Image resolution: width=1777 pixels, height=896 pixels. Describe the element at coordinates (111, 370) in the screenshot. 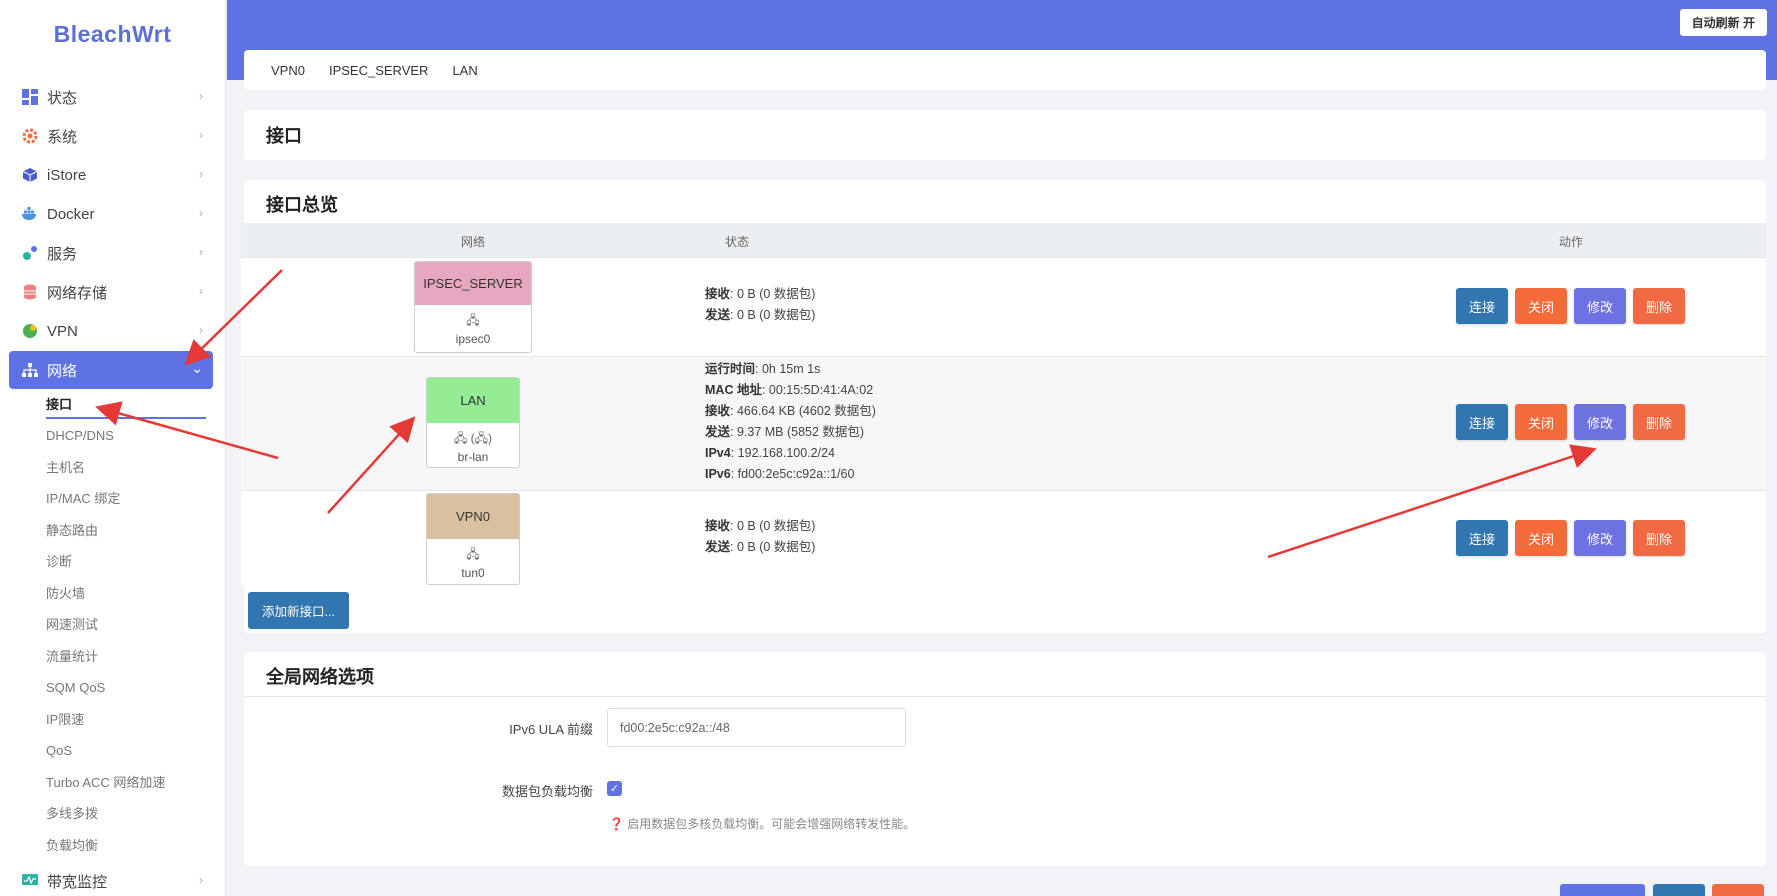

I see `sidebar-item-network: 网络 ⌄` at that location.